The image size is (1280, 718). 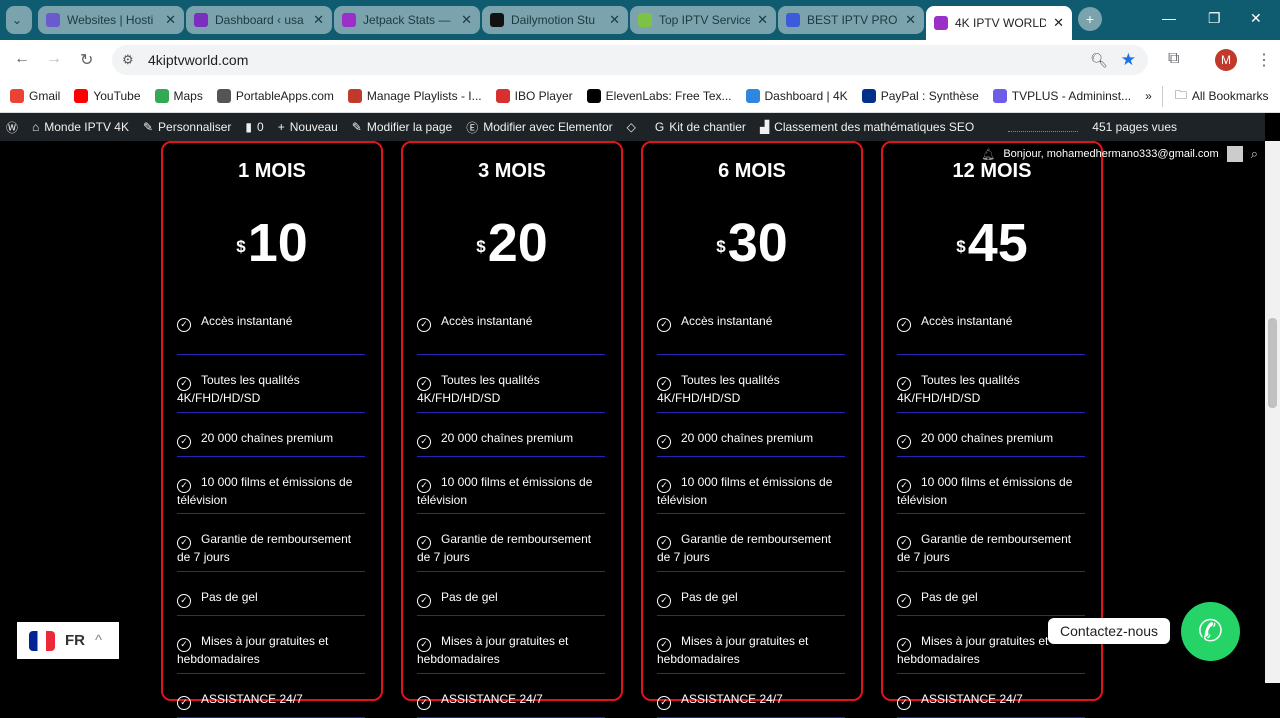 What do you see at coordinates (1256, 18) in the screenshot?
I see `close-window-button: ✕` at bounding box center [1256, 18].